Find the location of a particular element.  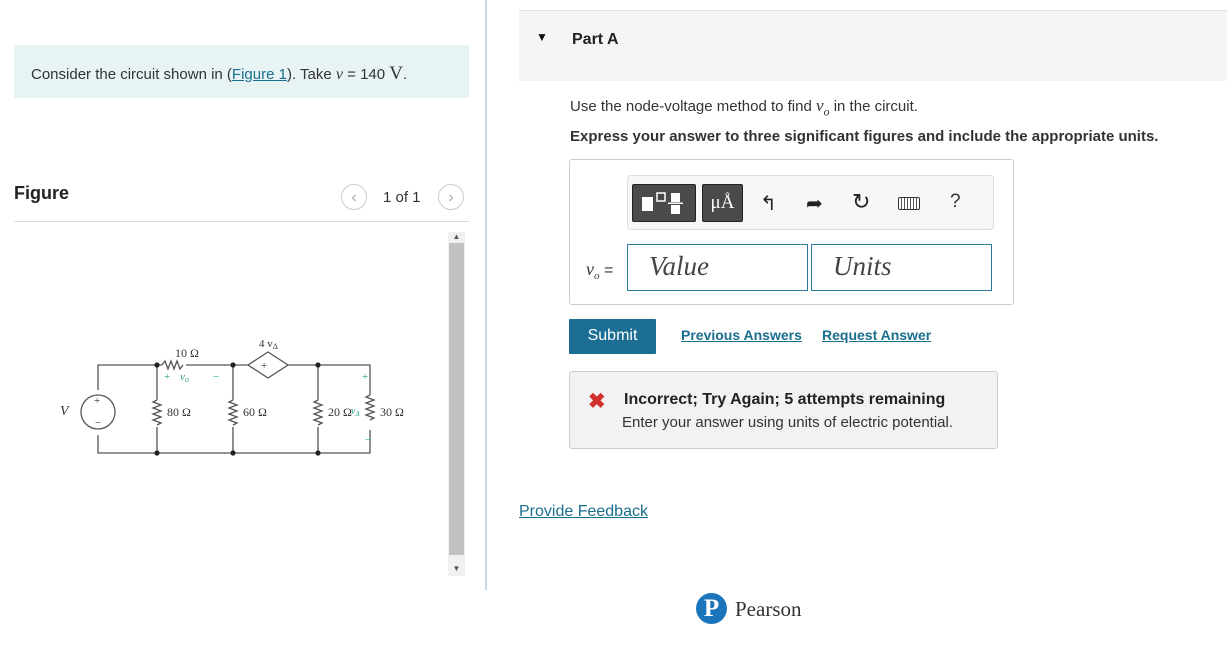

pearson-brand-text: Pearson is located at coordinates (768, 609).